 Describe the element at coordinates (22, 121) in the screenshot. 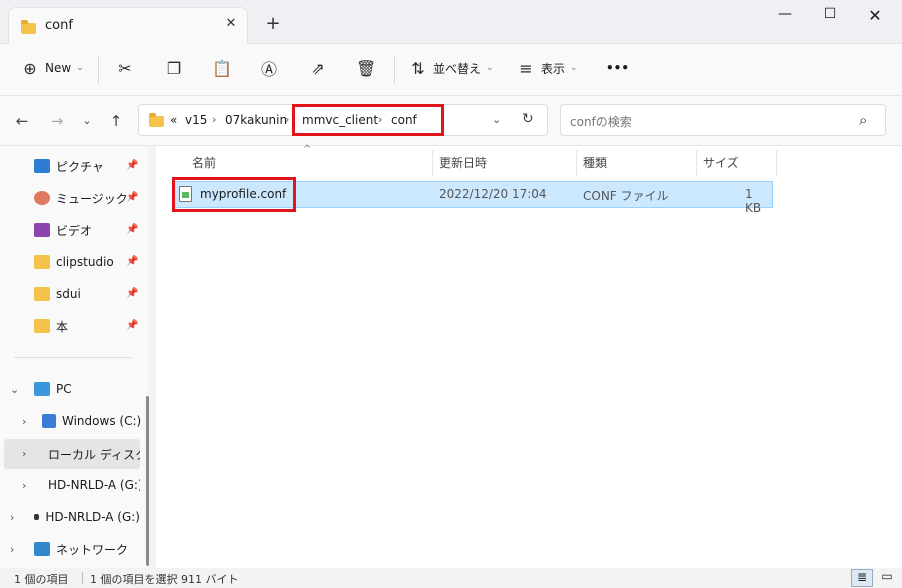

I see `back-arrow-icon: ←` at that location.